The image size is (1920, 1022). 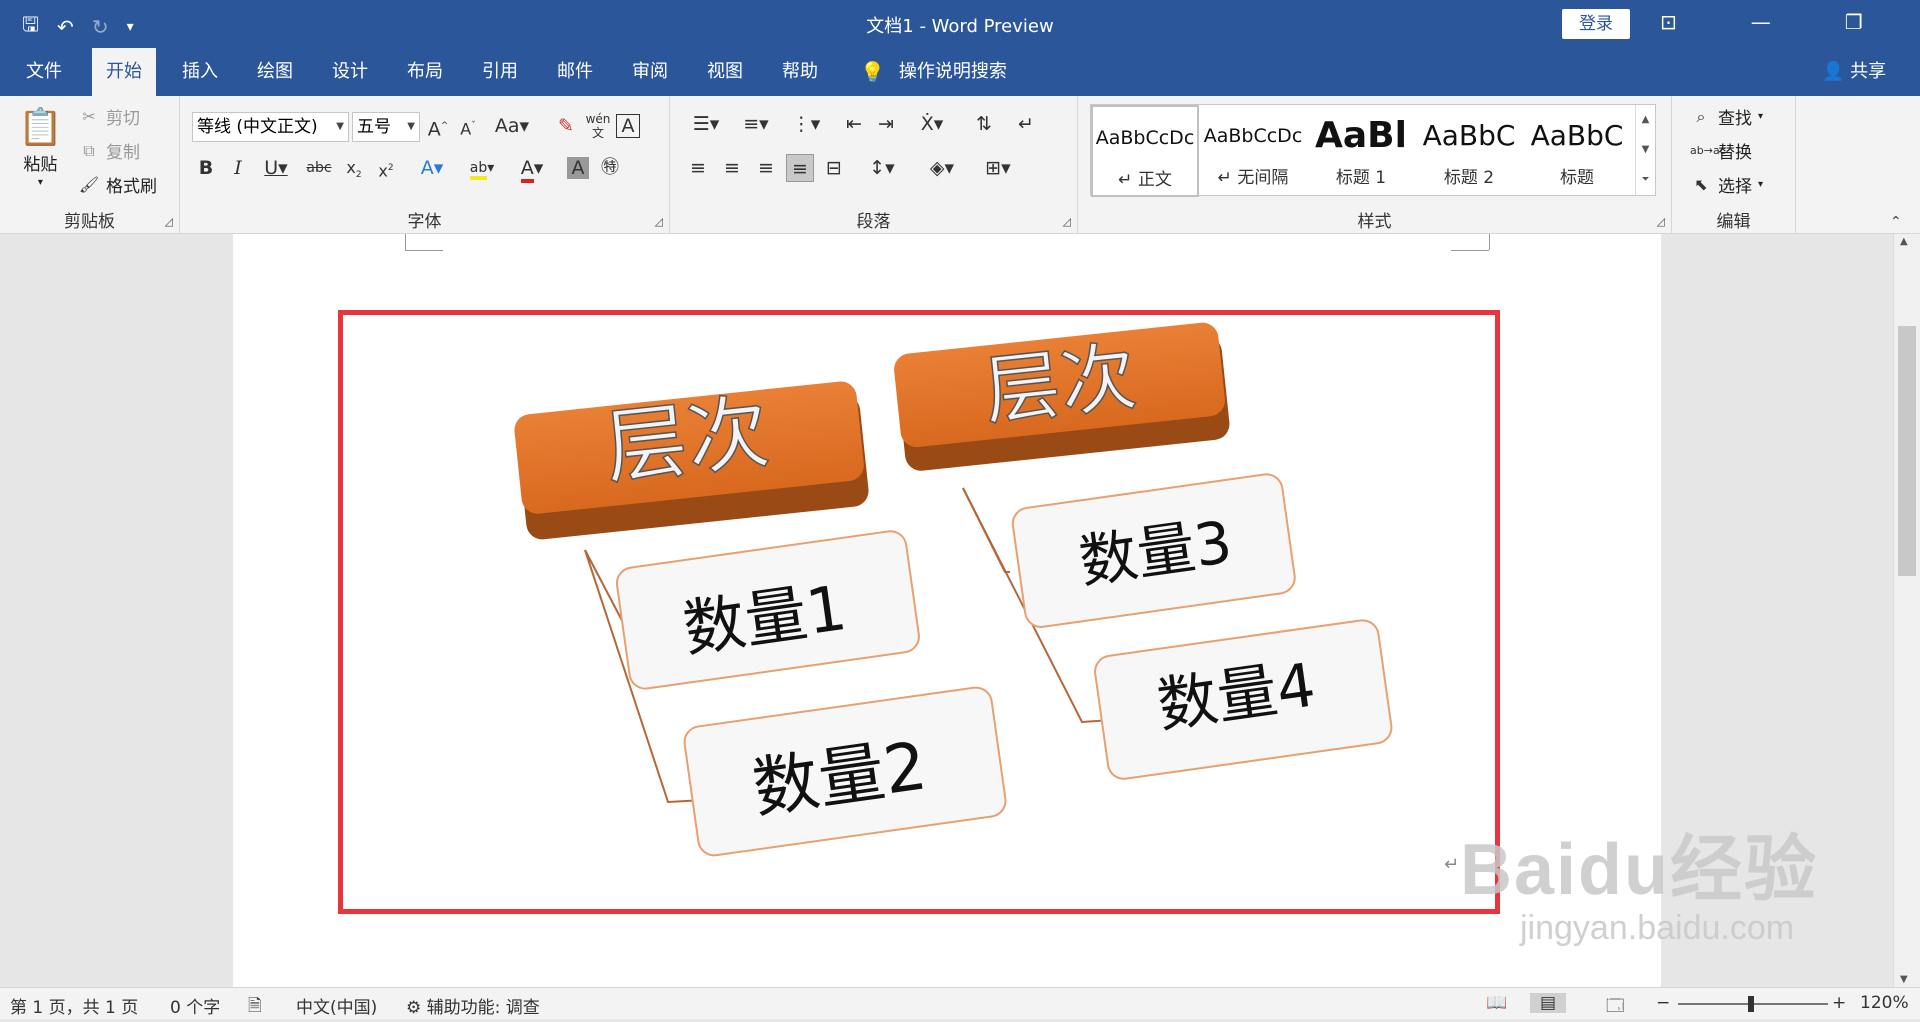 What do you see at coordinates (1496, 1003) in the screenshot?
I see `read-mode-icon: 📖` at bounding box center [1496, 1003].